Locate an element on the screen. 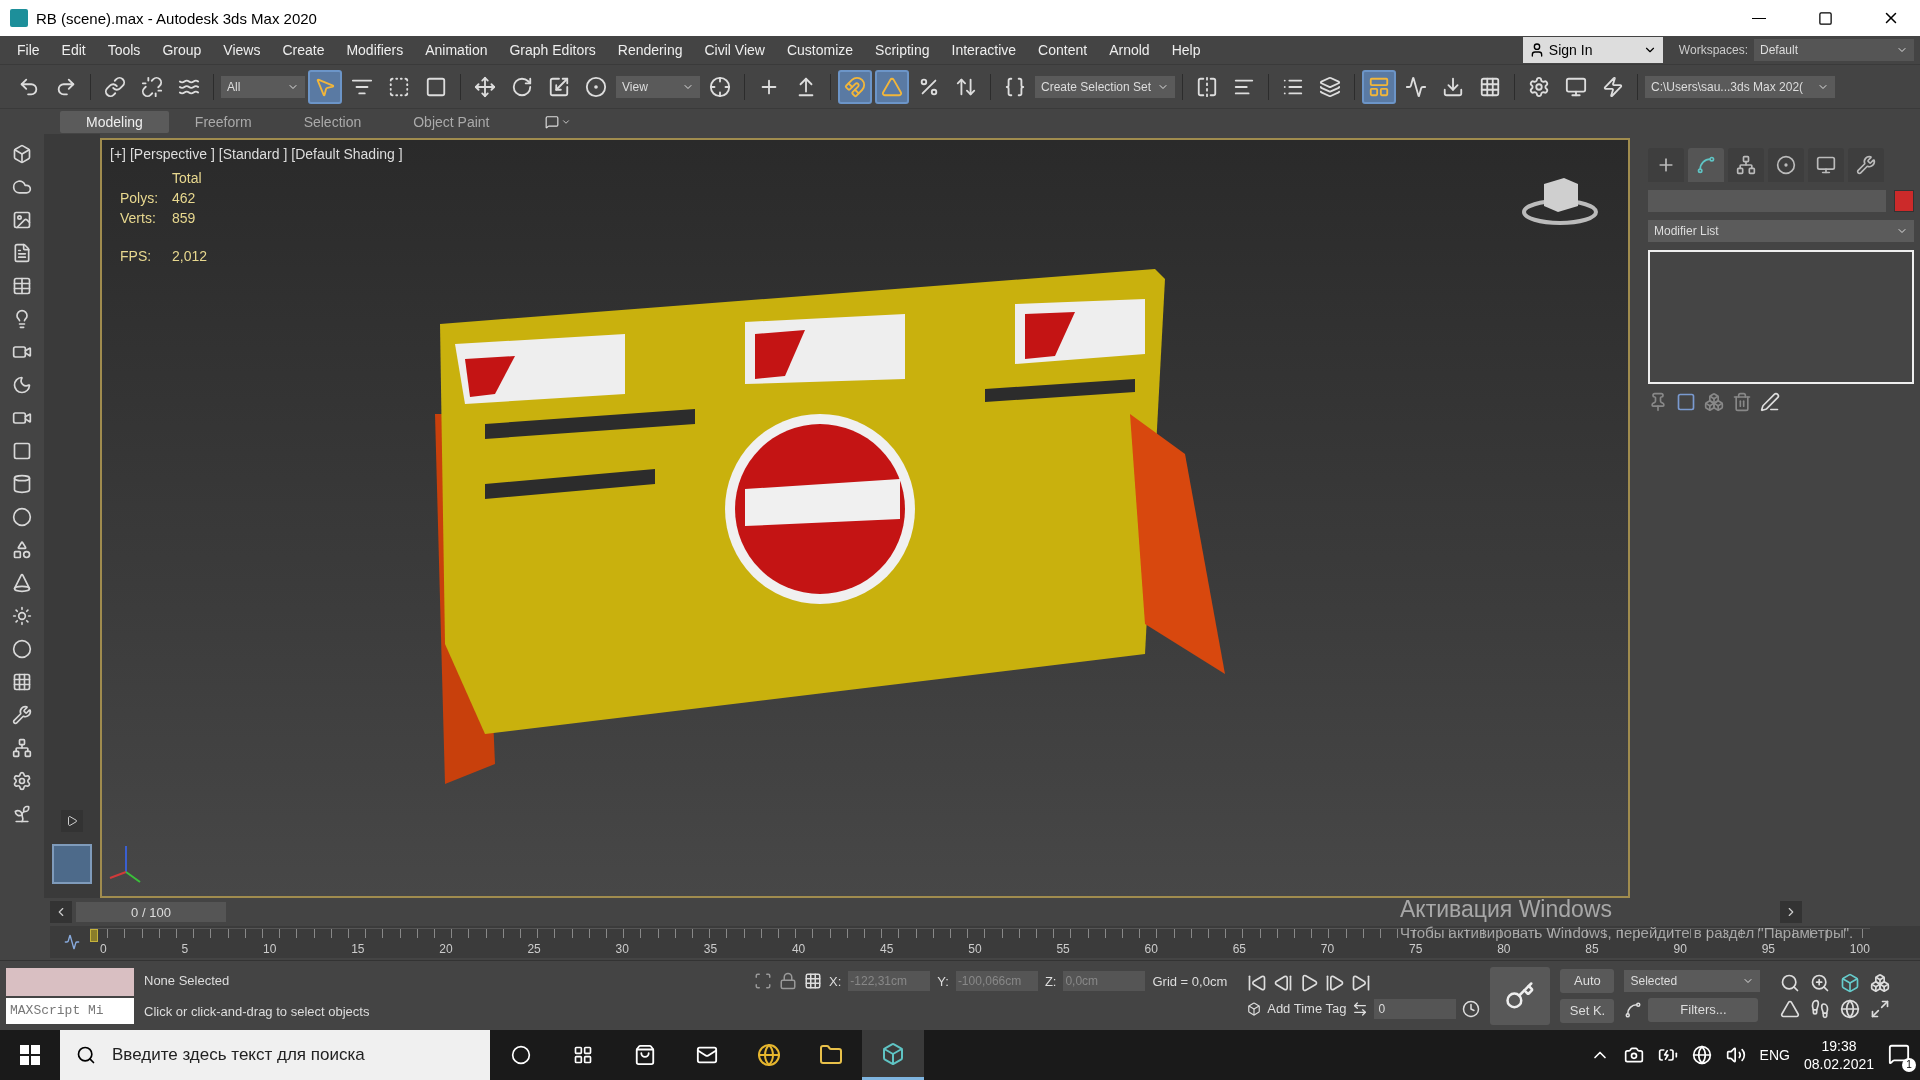  menu-item: Animation is located at coordinates (456, 50).